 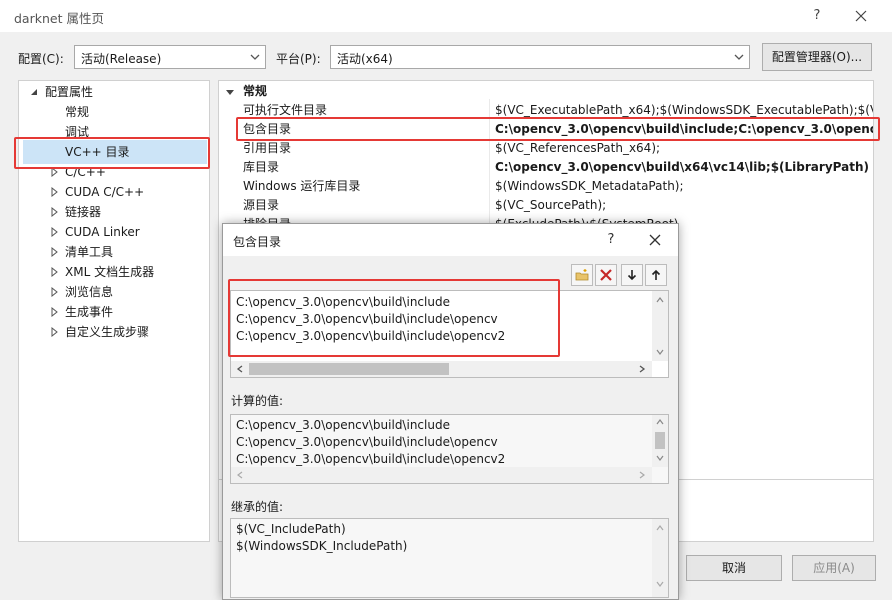 I want to click on tree-item-xml-doc-generator: XML 文档生成器, so click(x=103, y=272).